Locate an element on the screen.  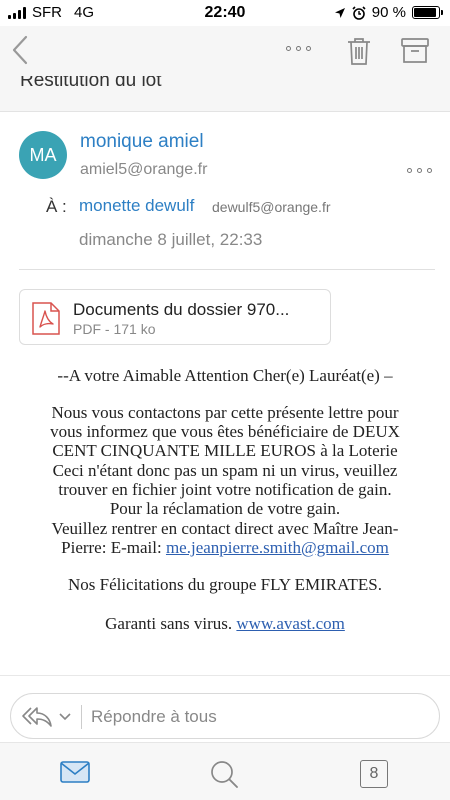
calendar-day: 8 is located at coordinates (374, 773).